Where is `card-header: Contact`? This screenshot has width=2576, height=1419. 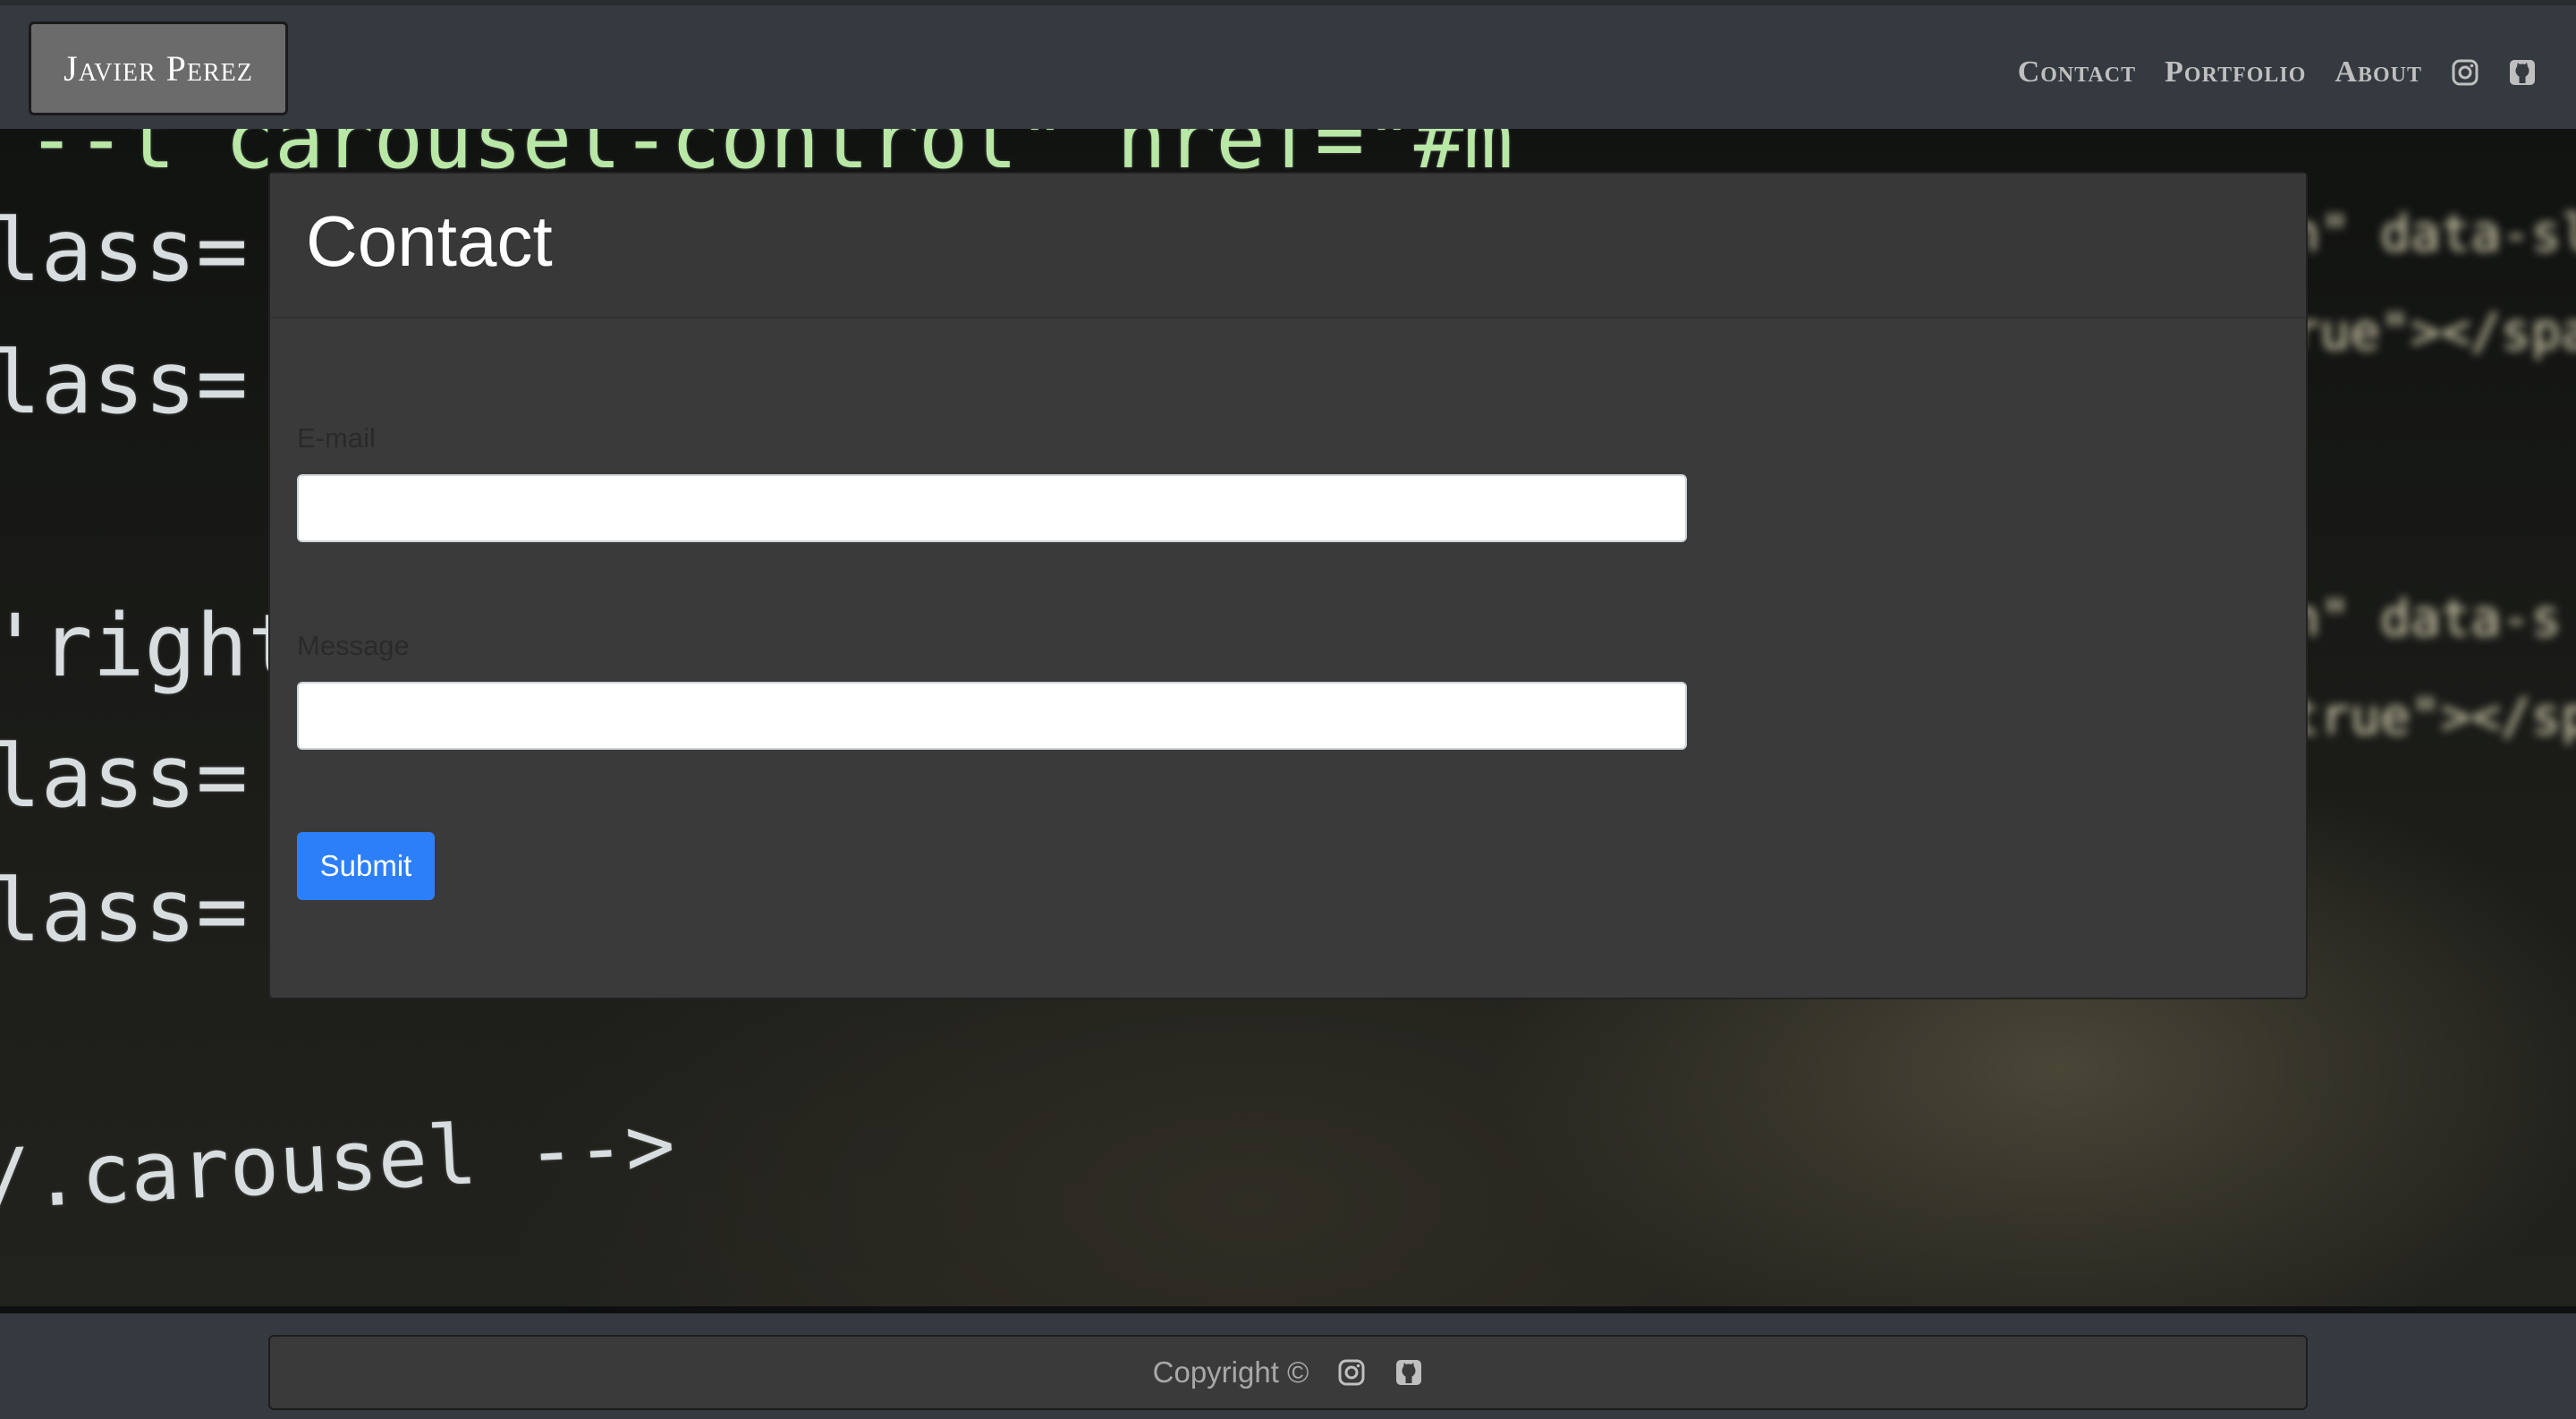 card-header: Contact is located at coordinates (1288, 246).